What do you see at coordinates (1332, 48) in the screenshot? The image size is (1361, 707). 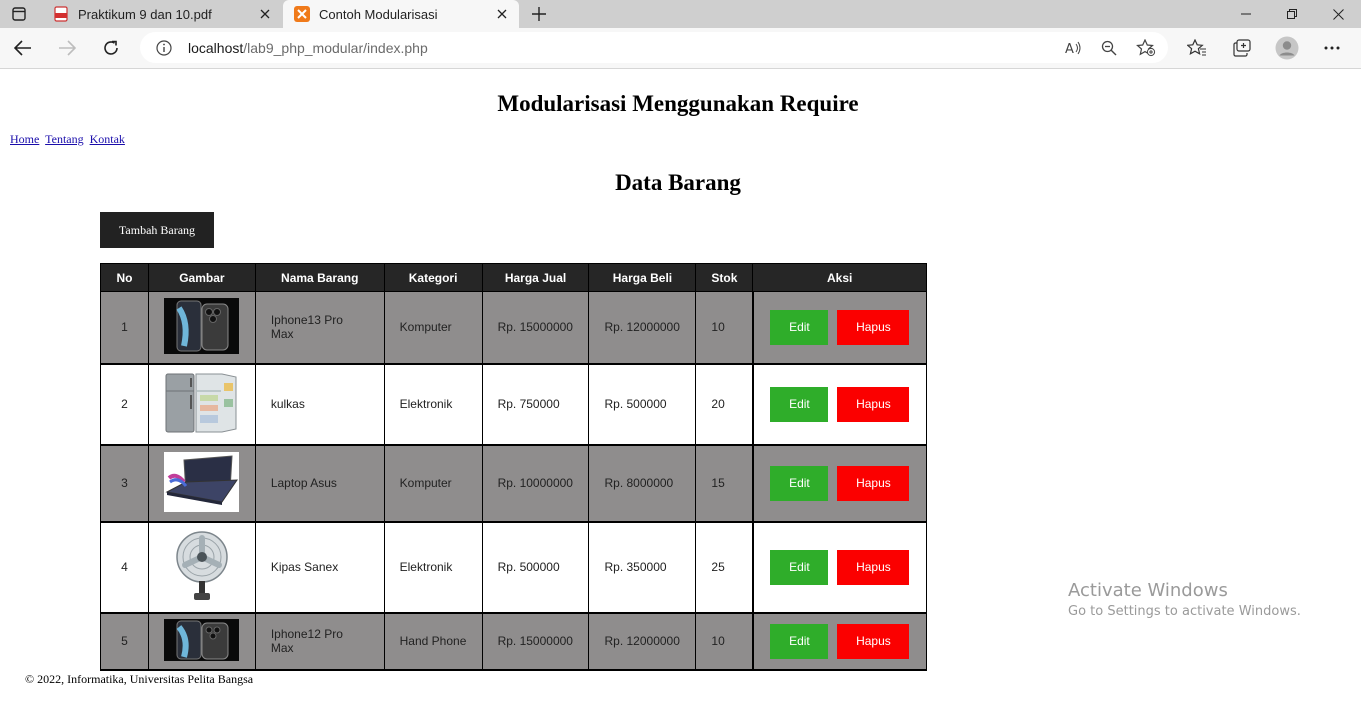 I see `more-icon` at bounding box center [1332, 48].